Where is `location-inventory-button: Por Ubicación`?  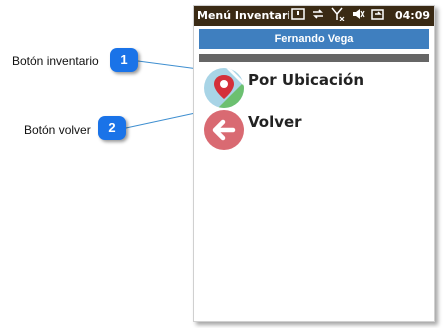 location-inventory-button: Por Ubicación is located at coordinates (284, 88).